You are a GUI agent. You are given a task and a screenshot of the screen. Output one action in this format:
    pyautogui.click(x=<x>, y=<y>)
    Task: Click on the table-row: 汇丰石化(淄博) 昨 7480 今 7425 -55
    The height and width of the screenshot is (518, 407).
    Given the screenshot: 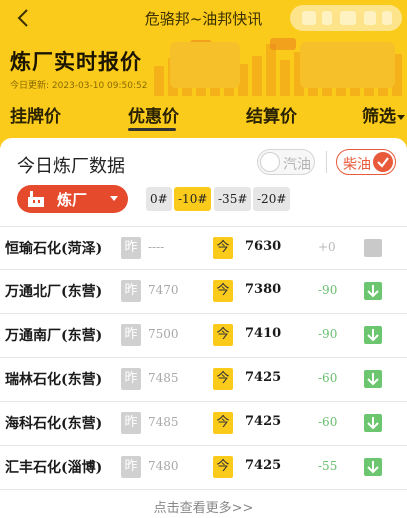 What is the action you would take?
    pyautogui.click(x=203, y=468)
    